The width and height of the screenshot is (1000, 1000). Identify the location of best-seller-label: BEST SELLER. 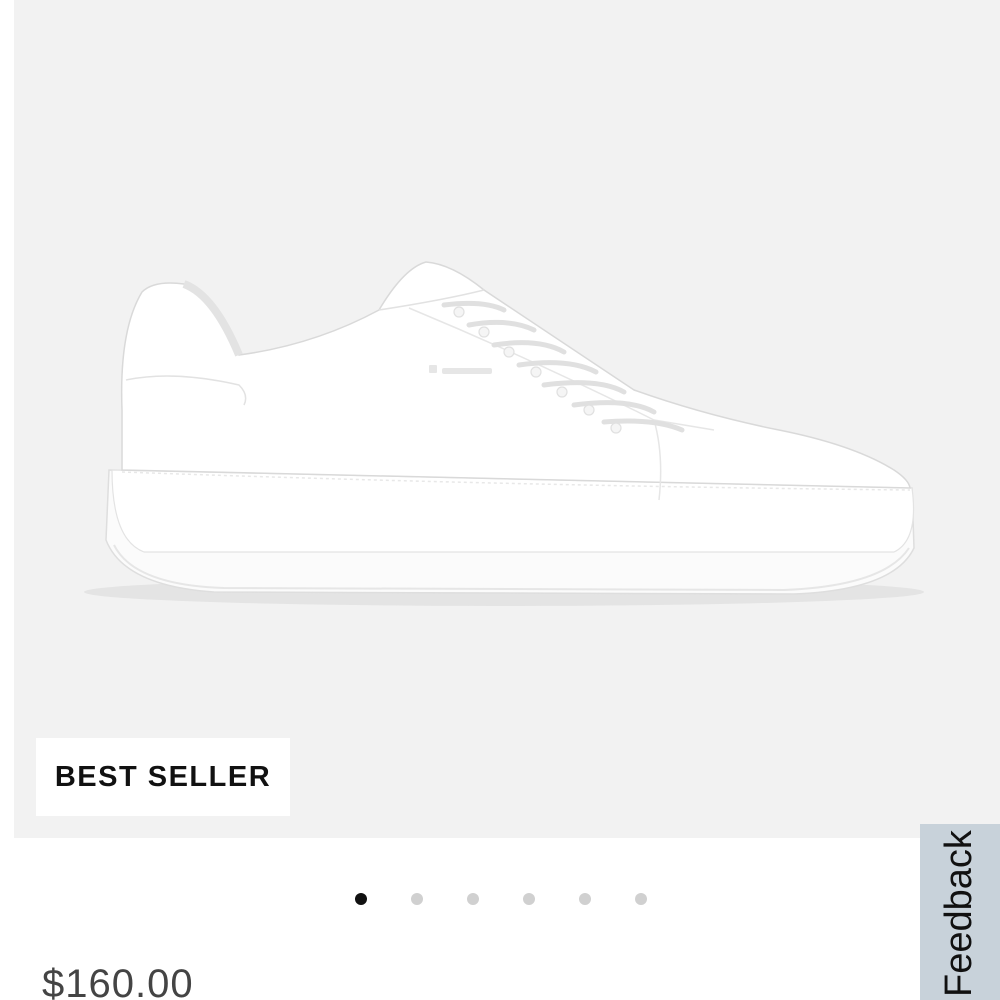
(163, 776).